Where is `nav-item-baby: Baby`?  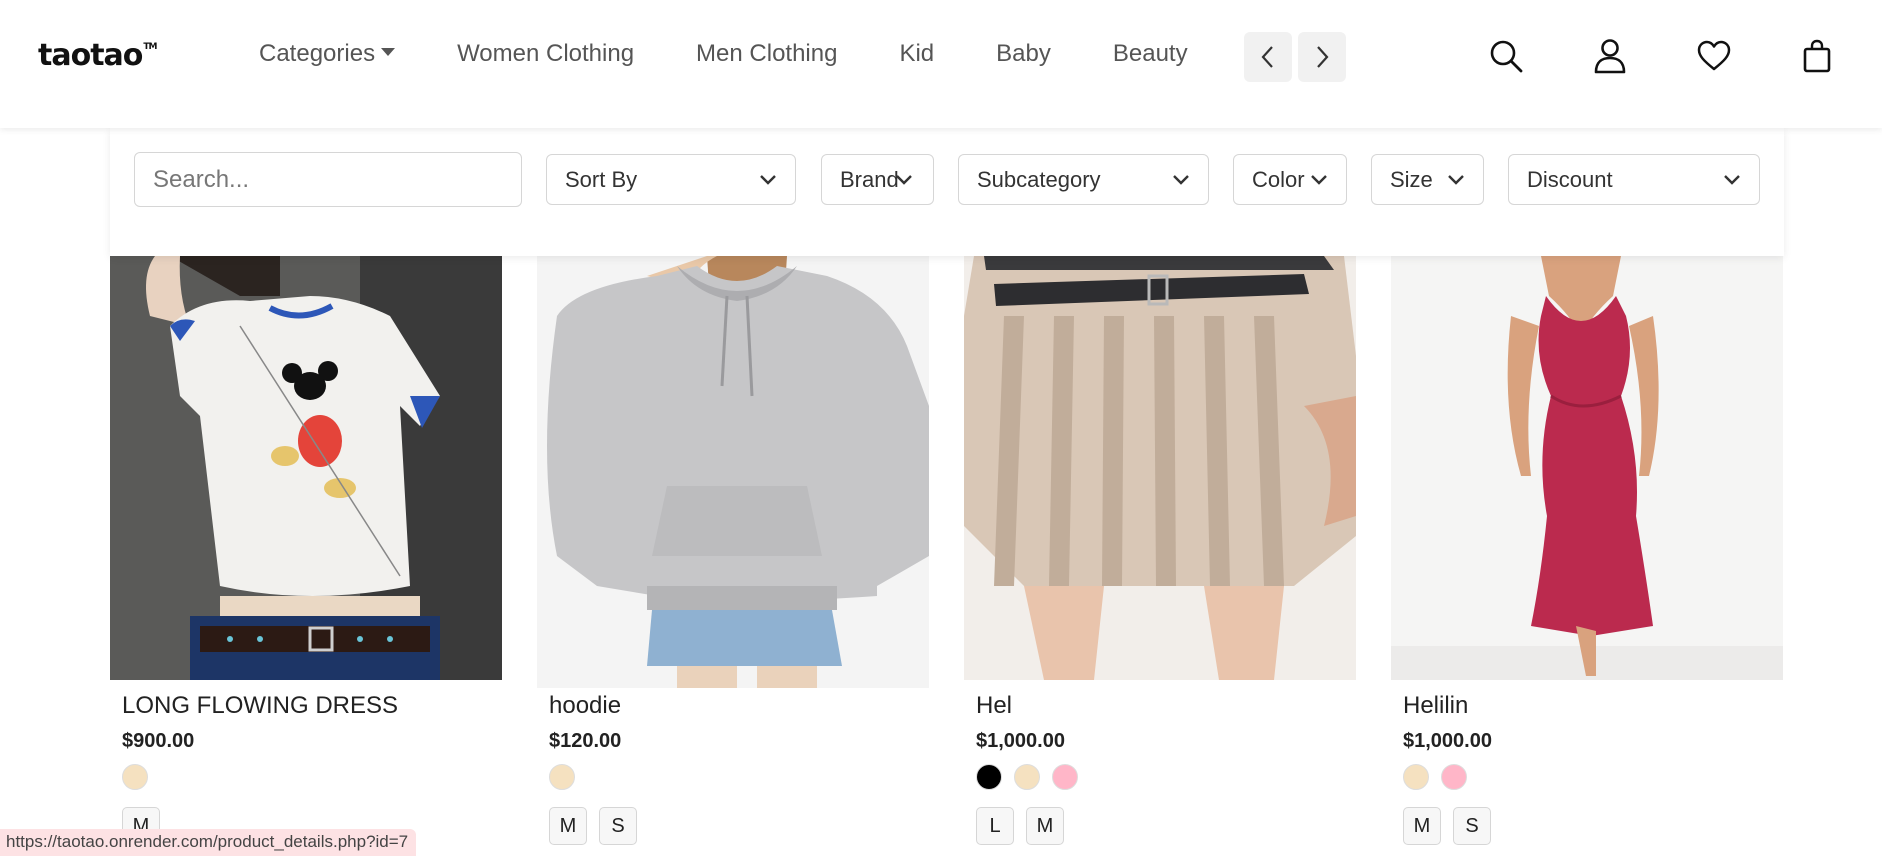 nav-item-baby: Baby is located at coordinates (1023, 54).